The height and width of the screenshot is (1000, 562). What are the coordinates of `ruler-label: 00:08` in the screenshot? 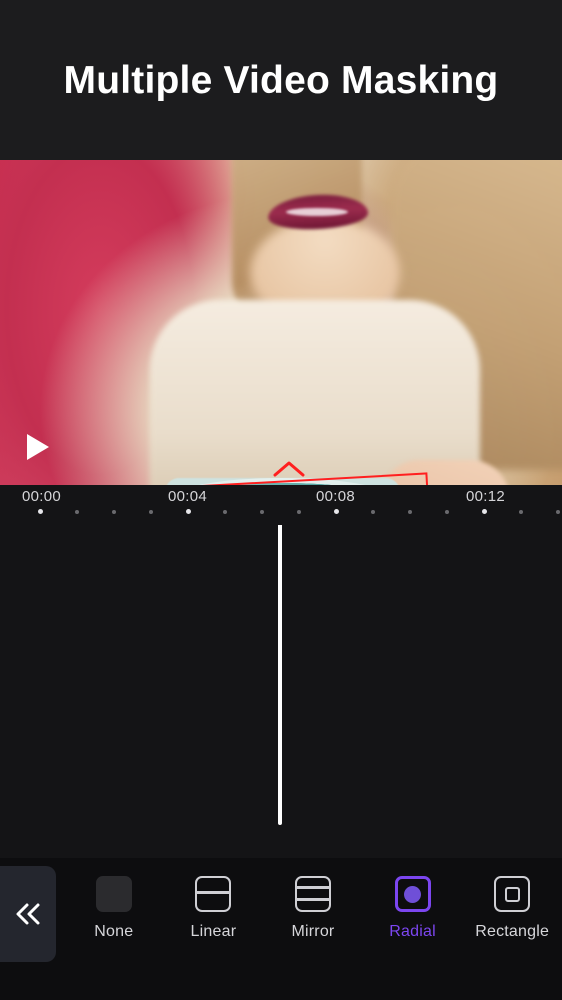 It's located at (336, 496).